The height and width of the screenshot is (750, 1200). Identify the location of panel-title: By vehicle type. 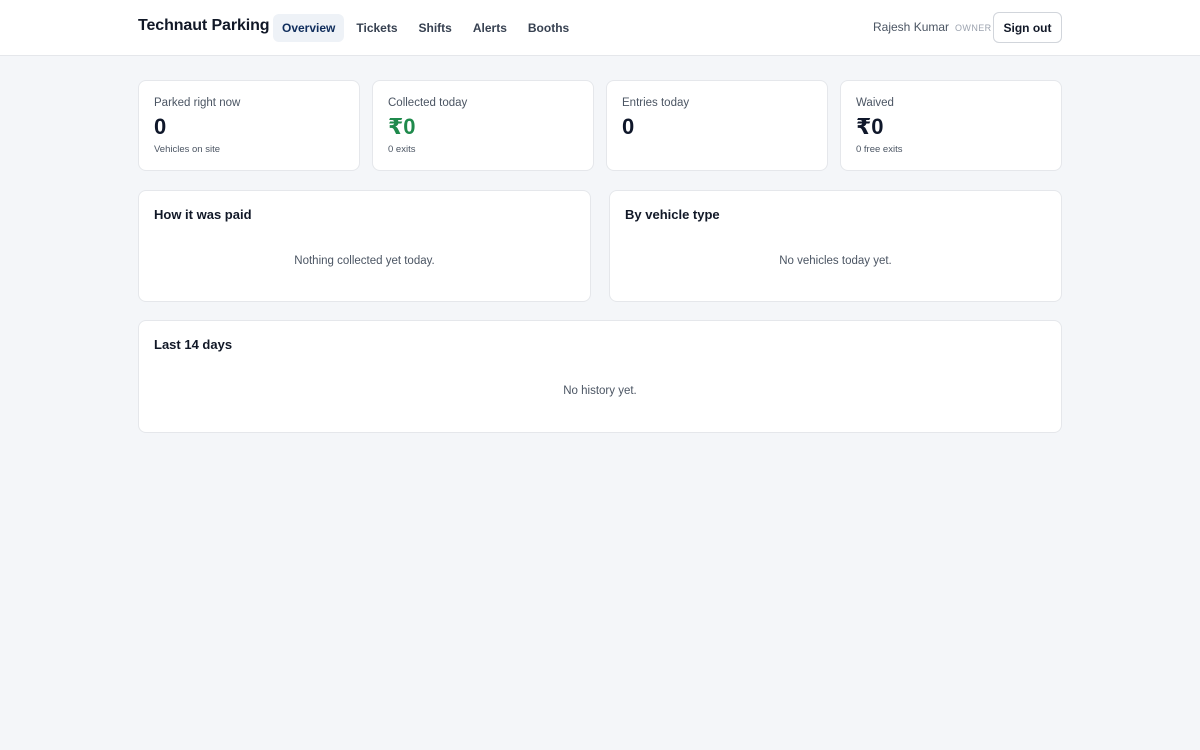
(672, 214).